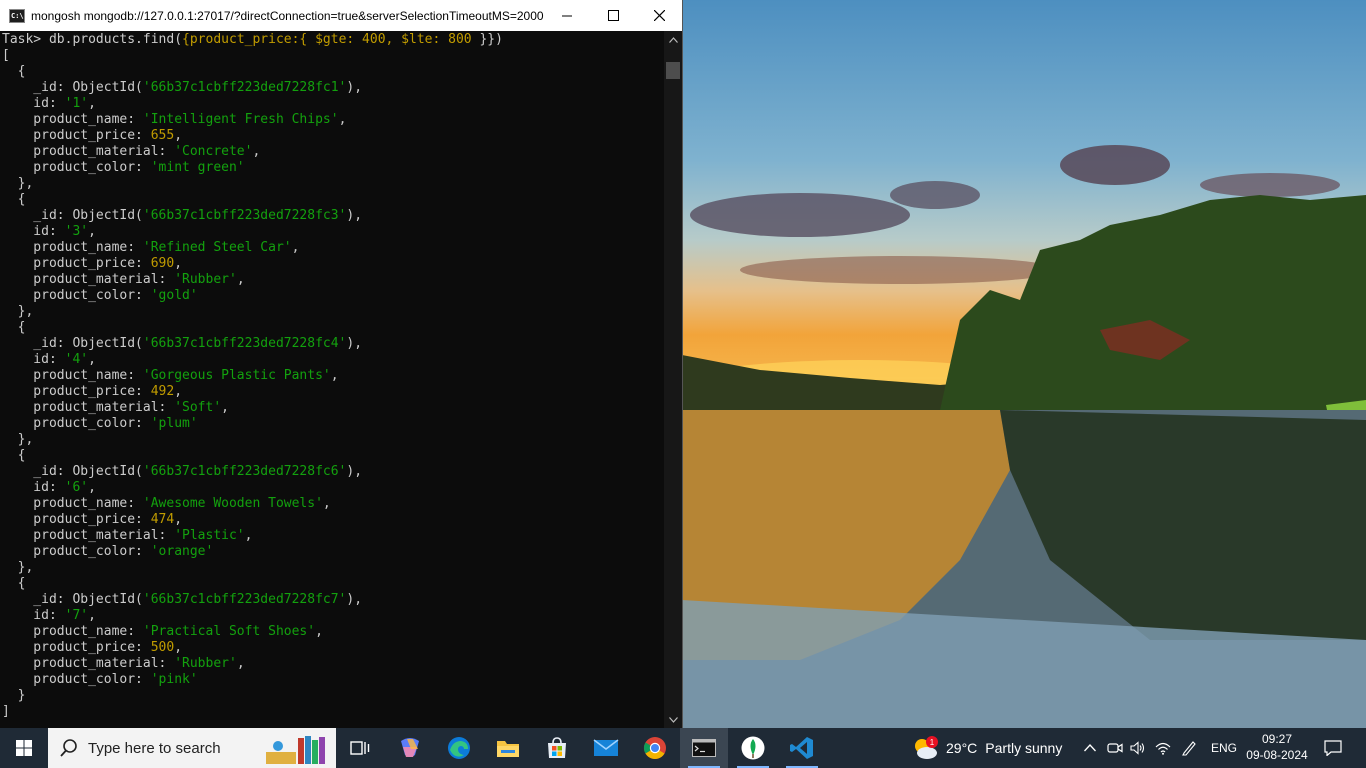 The image size is (1366, 768). I want to click on start-button, so click(24, 748).